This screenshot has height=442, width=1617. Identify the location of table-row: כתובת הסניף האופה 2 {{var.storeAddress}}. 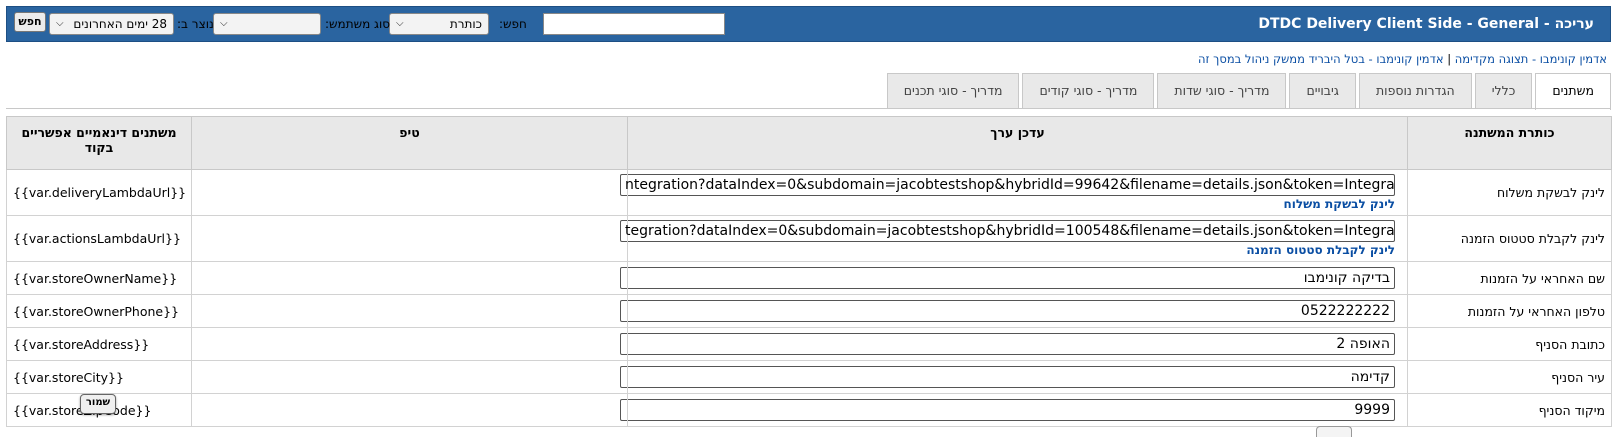
(809, 344).